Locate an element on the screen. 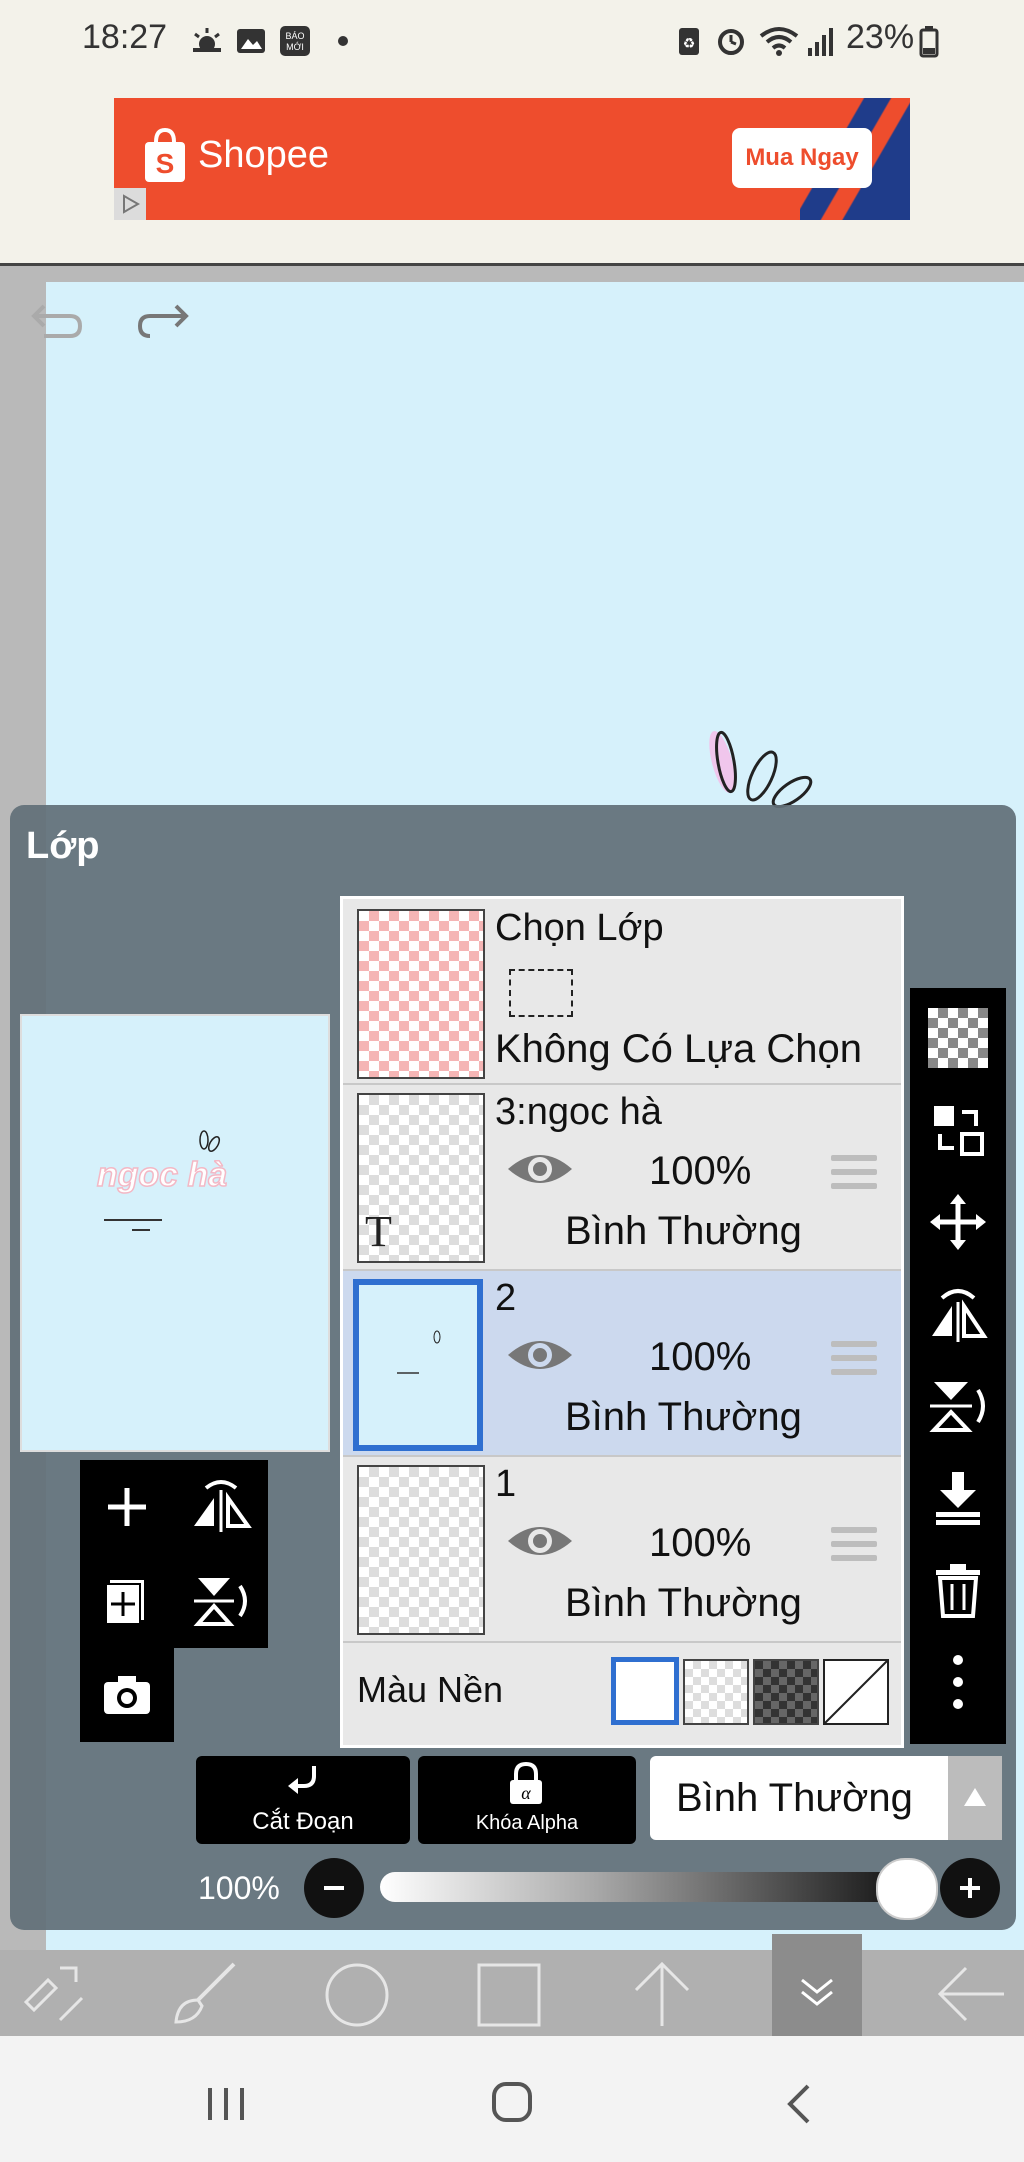 Image resolution: width=1024 pixels, height=2162 pixels. recent-apps-icon is located at coordinates (226, 2104).